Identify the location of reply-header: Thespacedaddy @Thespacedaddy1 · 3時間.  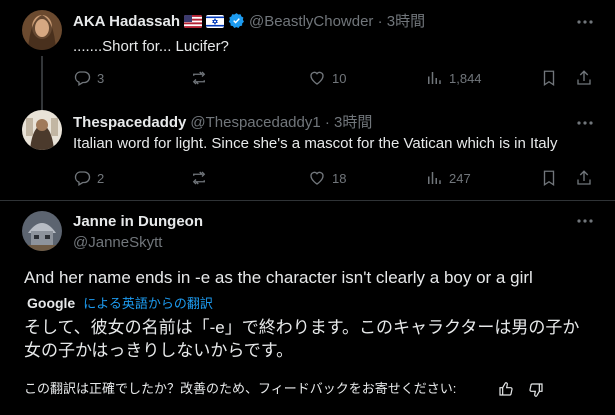
(222, 123).